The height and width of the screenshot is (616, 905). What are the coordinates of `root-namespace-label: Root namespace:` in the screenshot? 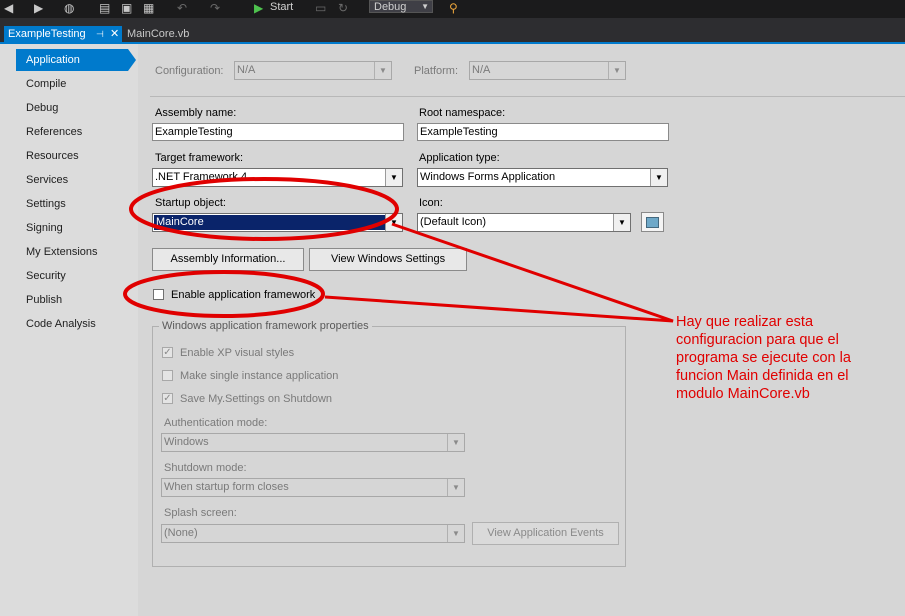 It's located at (462, 113).